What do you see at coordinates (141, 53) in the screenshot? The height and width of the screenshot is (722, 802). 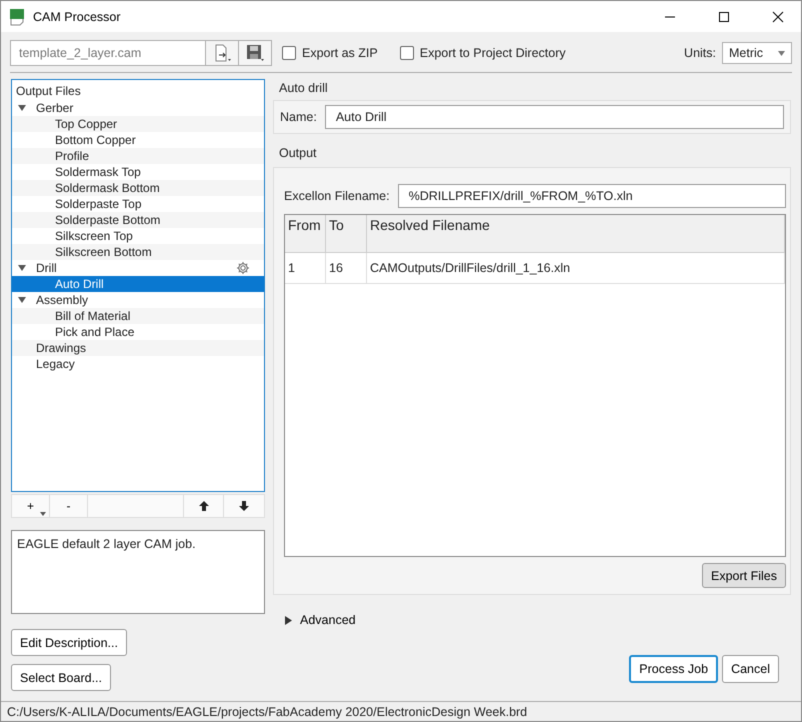 I see `job-file-field: template_2_layer.cam` at bounding box center [141, 53].